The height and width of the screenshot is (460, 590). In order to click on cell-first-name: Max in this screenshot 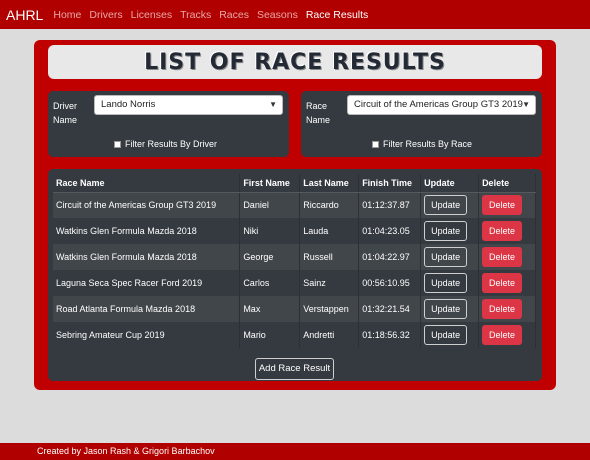, I will do `click(270, 309)`.